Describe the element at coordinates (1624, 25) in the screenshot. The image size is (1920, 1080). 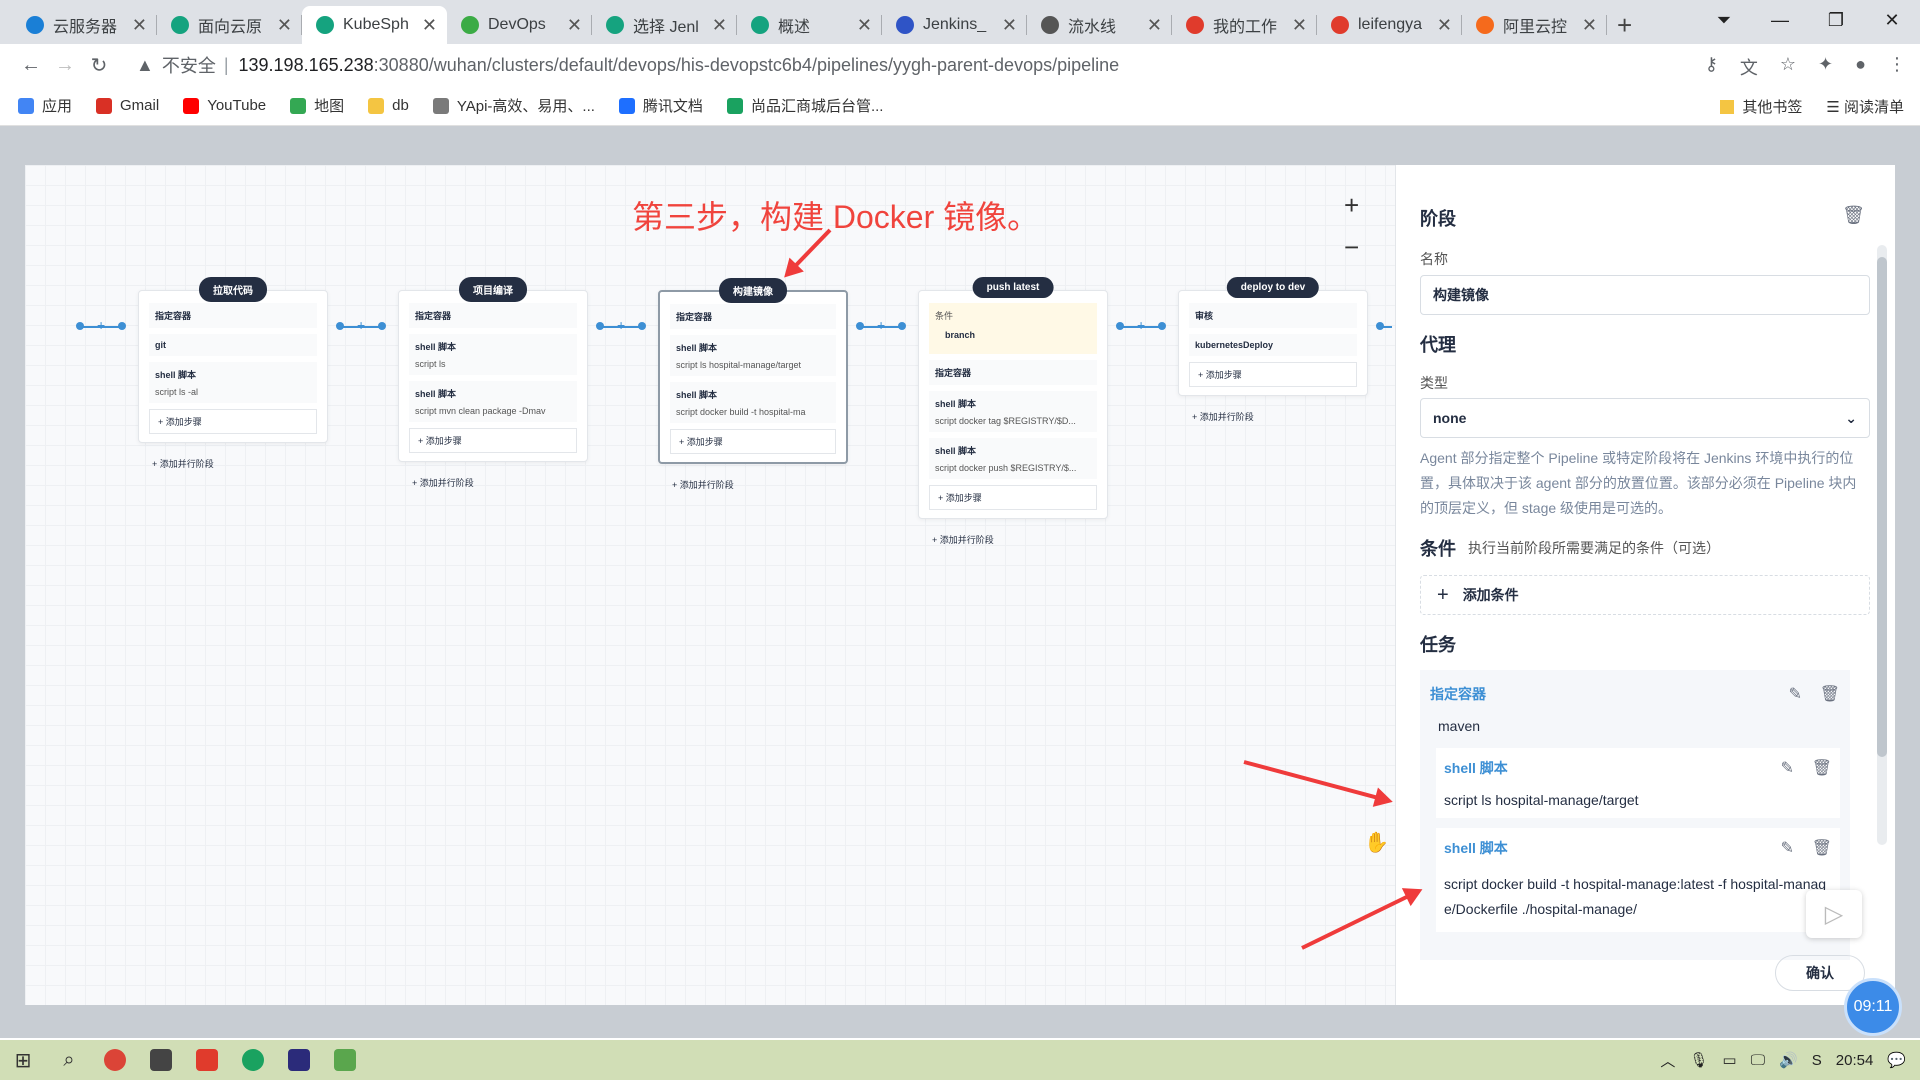
I see `new-tab-button: +` at that location.